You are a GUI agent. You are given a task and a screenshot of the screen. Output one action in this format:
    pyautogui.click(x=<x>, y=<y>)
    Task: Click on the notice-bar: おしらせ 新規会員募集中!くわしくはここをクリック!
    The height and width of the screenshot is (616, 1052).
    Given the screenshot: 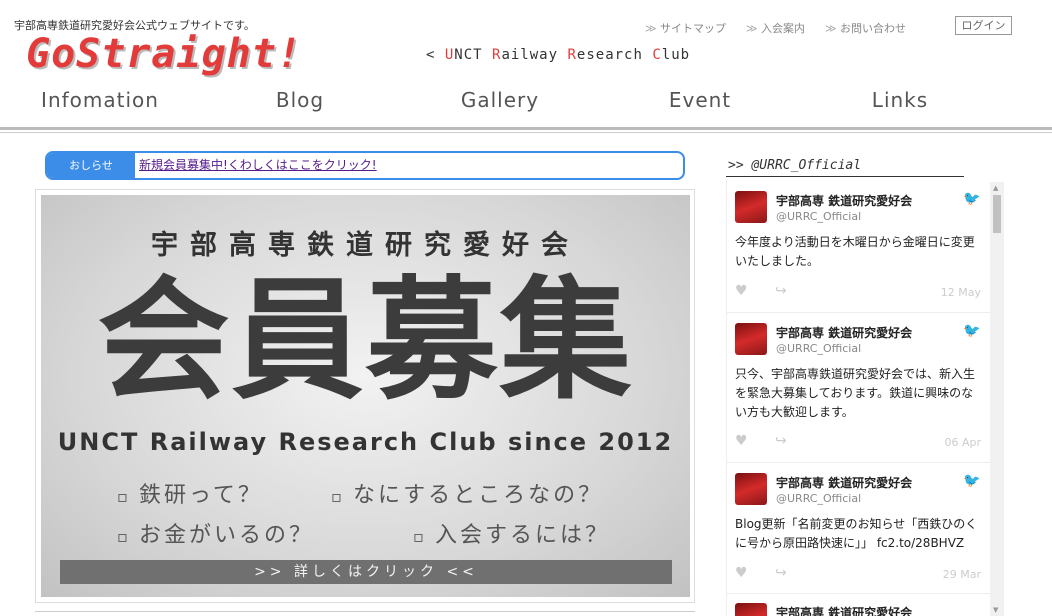 What is the action you would take?
    pyautogui.click(x=365, y=165)
    